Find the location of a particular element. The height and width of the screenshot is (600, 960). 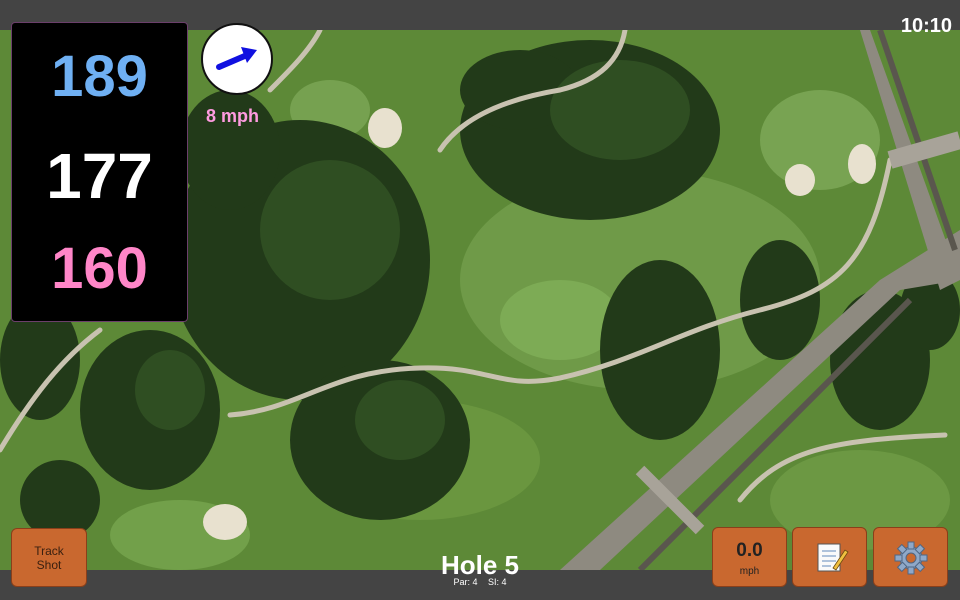

clock: 10:10 is located at coordinates (926, 26).